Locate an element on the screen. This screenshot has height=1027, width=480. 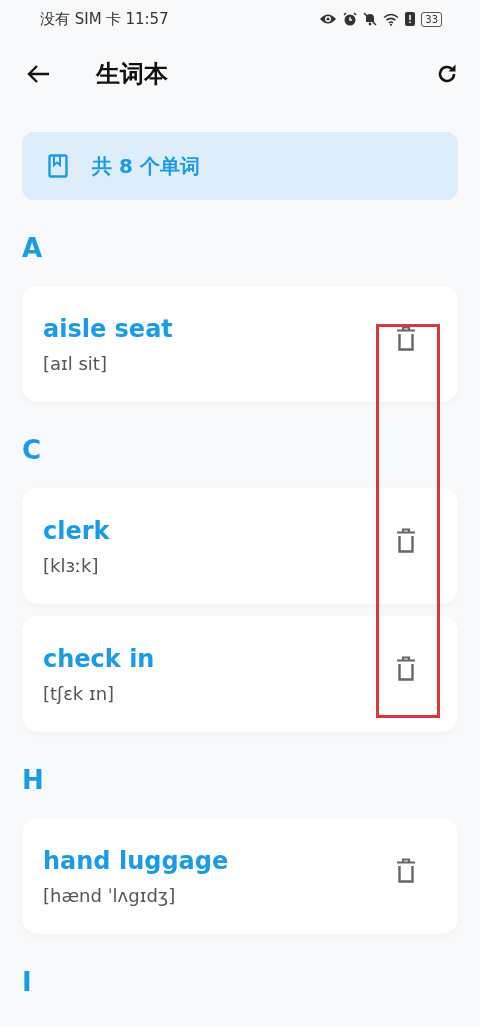
word-card: check in [tʃɛk ɪn] is located at coordinates (240, 674).